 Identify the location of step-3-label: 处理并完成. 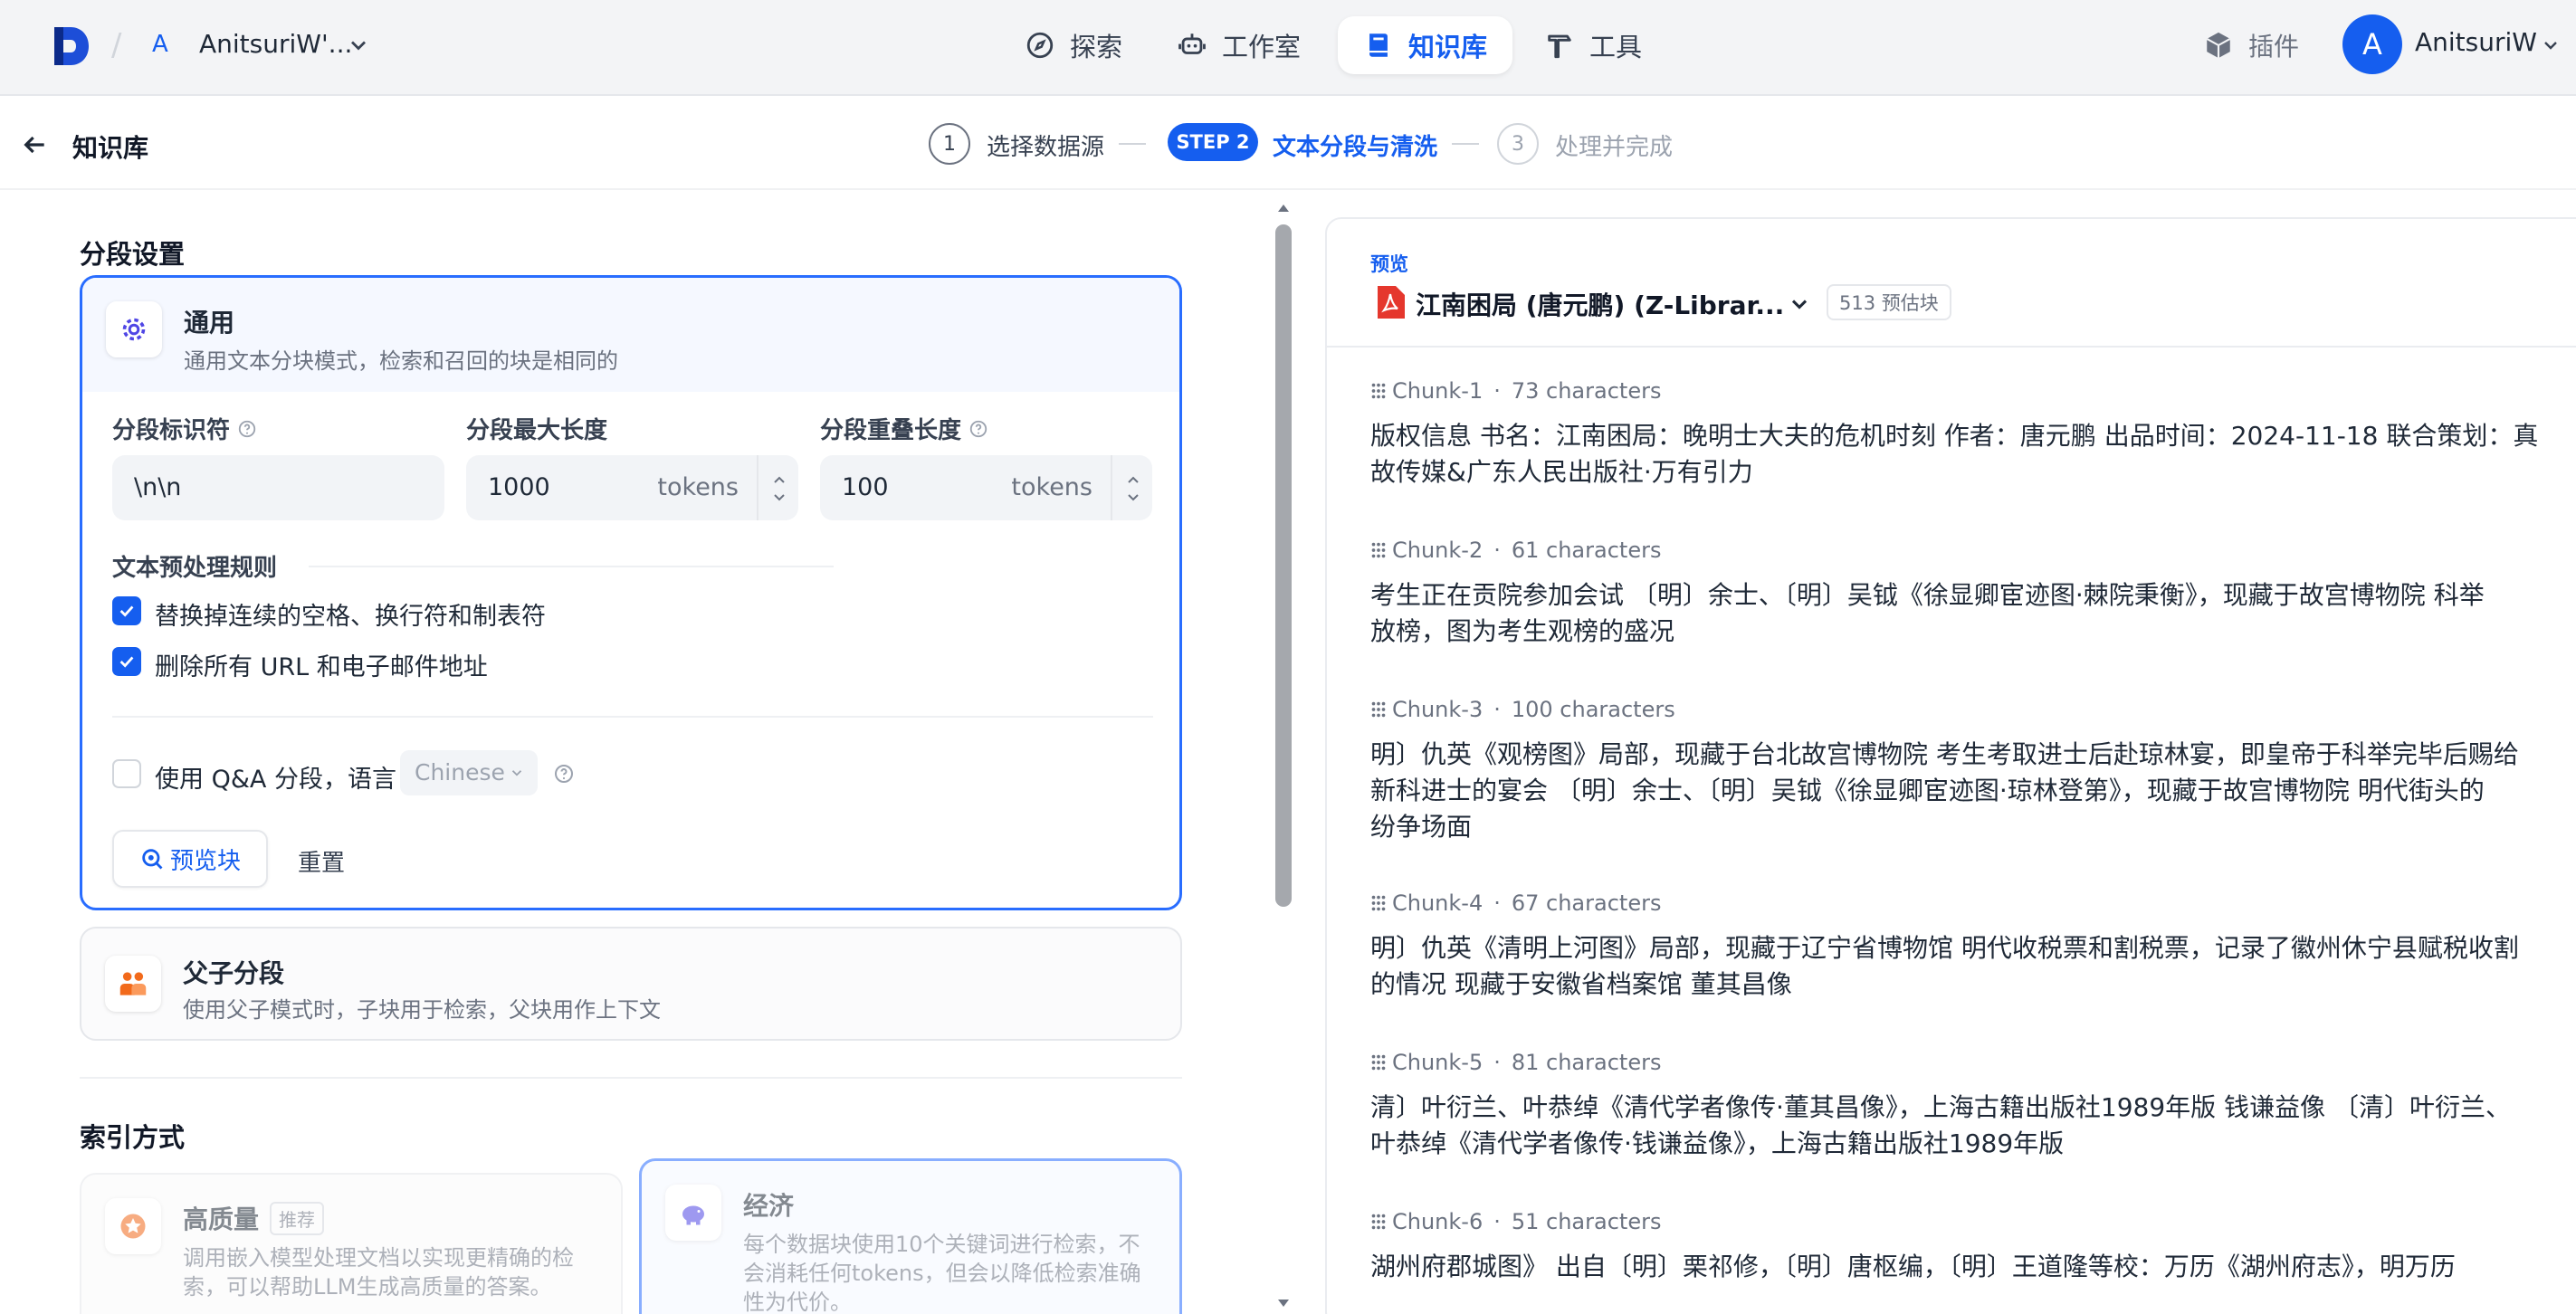
(1614, 148).